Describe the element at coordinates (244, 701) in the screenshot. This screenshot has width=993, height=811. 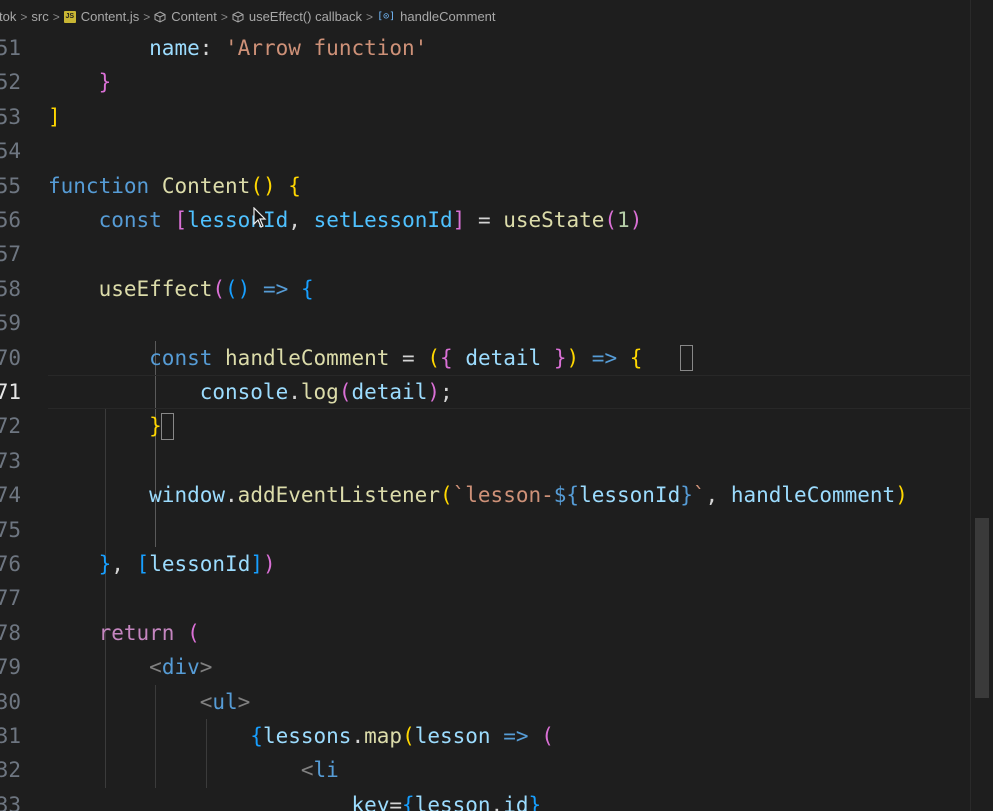
I see `code-token: >` at that location.